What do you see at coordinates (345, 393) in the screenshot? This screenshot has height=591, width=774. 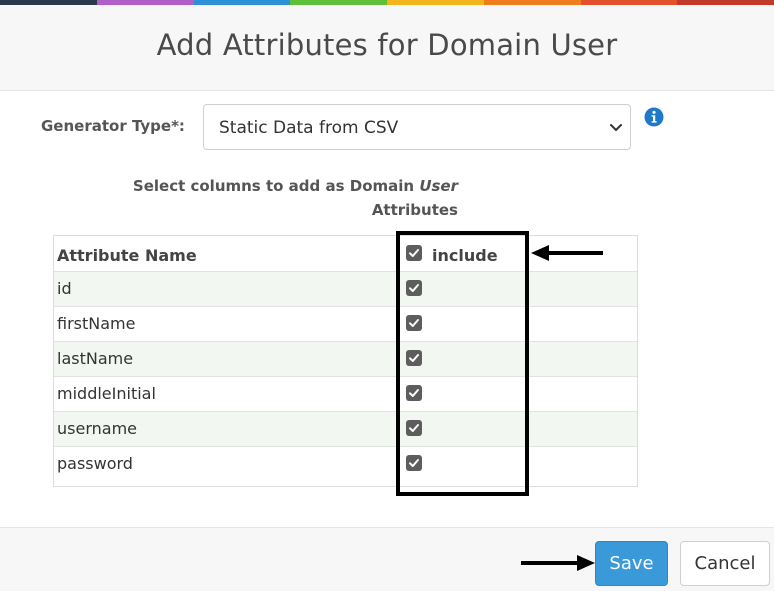 I see `table-row: middleInitial` at bounding box center [345, 393].